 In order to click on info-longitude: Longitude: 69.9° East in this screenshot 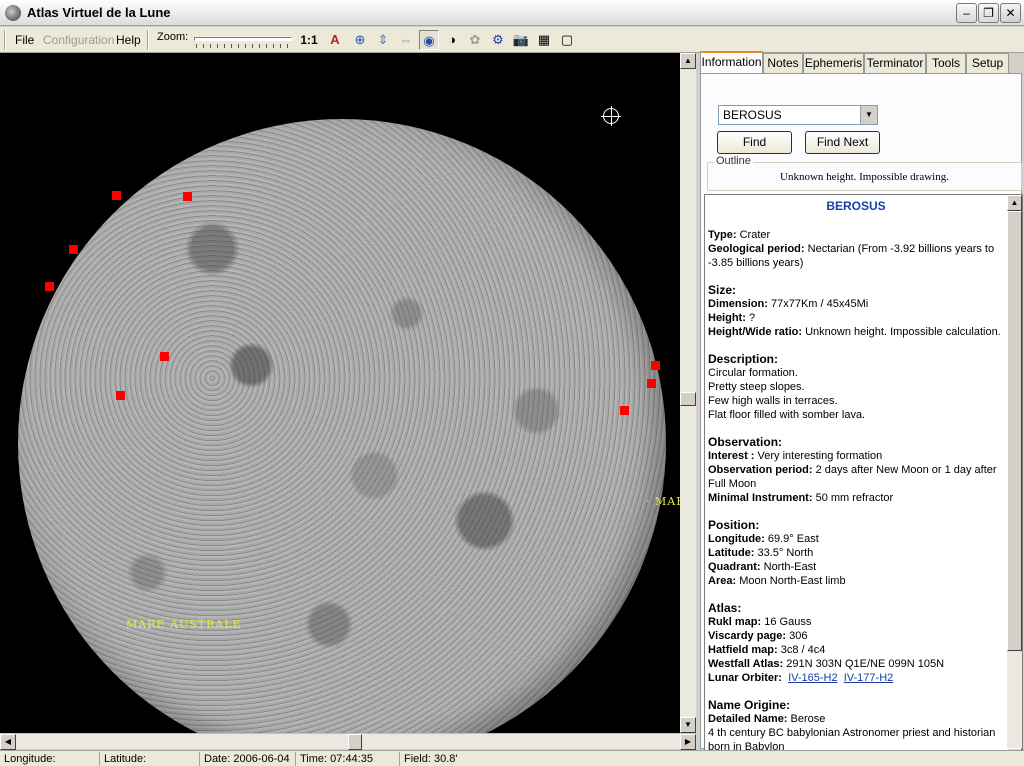, I will do `click(763, 539)`.